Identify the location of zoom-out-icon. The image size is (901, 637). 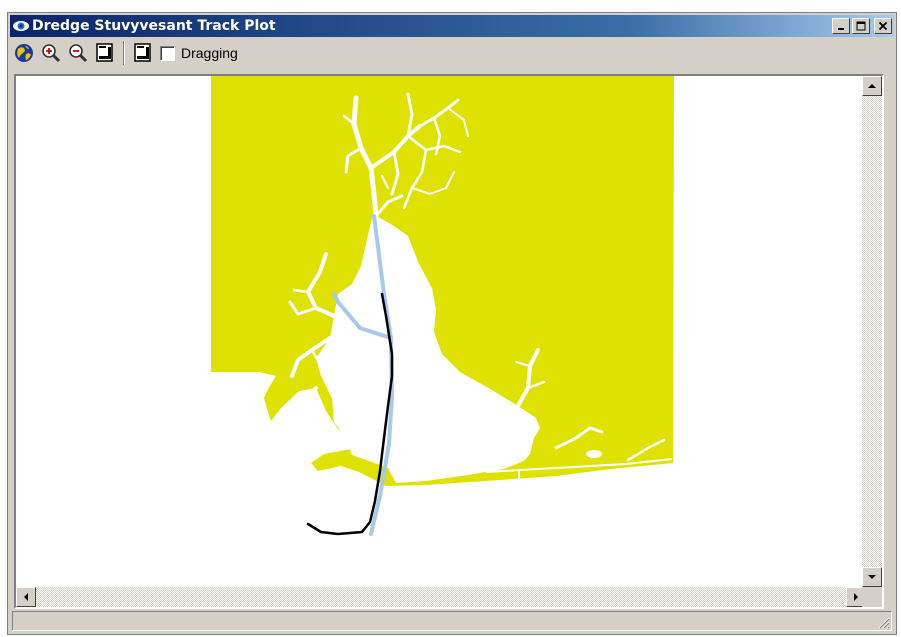
(78, 53).